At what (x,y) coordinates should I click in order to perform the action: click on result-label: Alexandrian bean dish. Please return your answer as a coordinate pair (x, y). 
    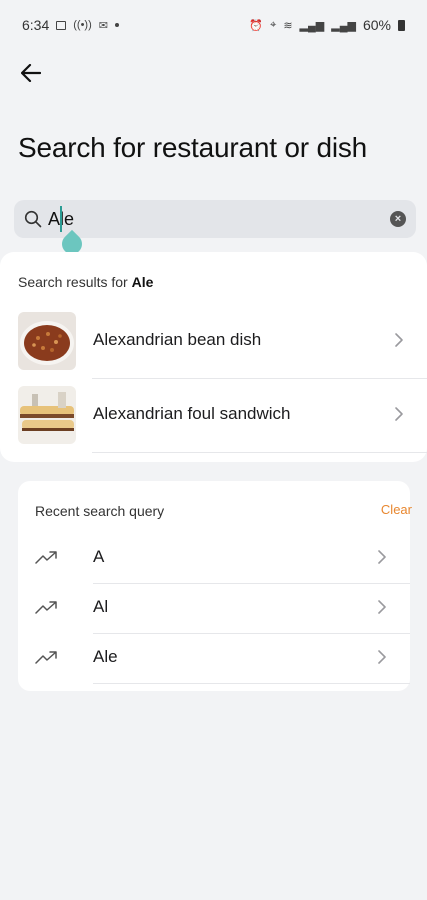
    Looking at the image, I should click on (177, 339).